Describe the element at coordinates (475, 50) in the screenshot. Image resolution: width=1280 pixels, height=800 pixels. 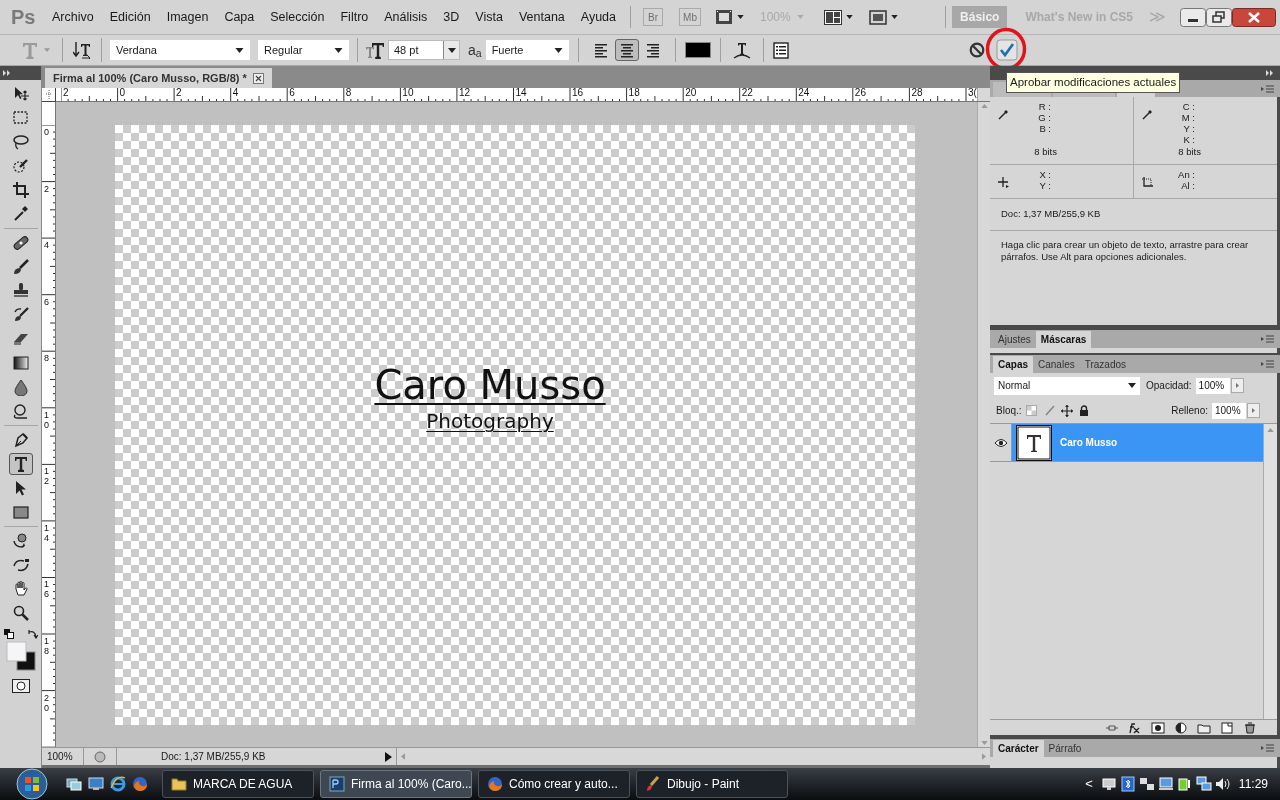
I see `antialias-icon: a$_{a}$` at that location.